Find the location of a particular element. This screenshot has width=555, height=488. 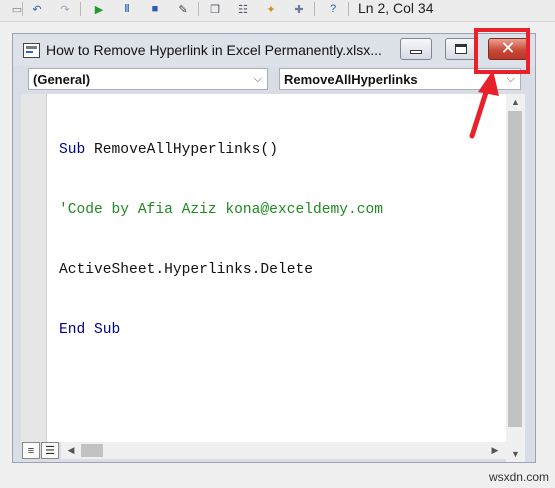

full-module-view-icon: ☰ is located at coordinates (50, 451).